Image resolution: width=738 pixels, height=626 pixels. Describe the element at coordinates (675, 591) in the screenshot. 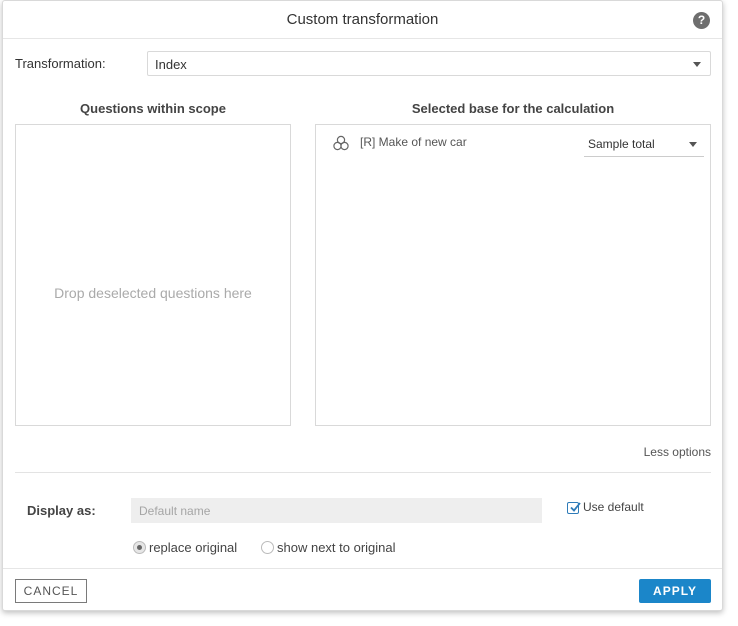

I see `apply-button: APPLY` at that location.